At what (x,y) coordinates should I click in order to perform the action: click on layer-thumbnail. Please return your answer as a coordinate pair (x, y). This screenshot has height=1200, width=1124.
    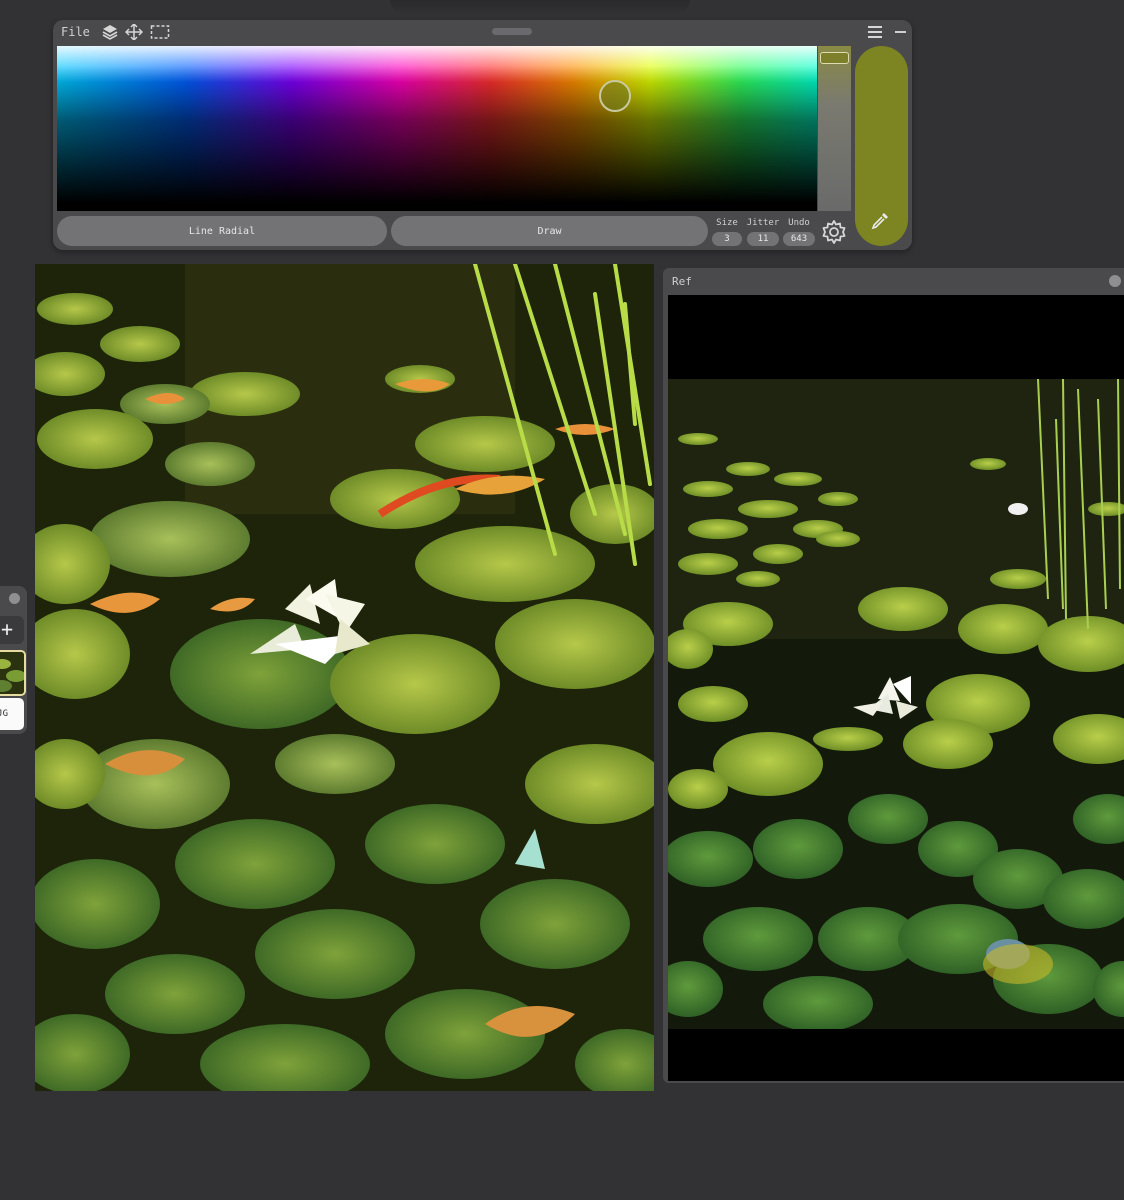
    Looking at the image, I should click on (13, 673).